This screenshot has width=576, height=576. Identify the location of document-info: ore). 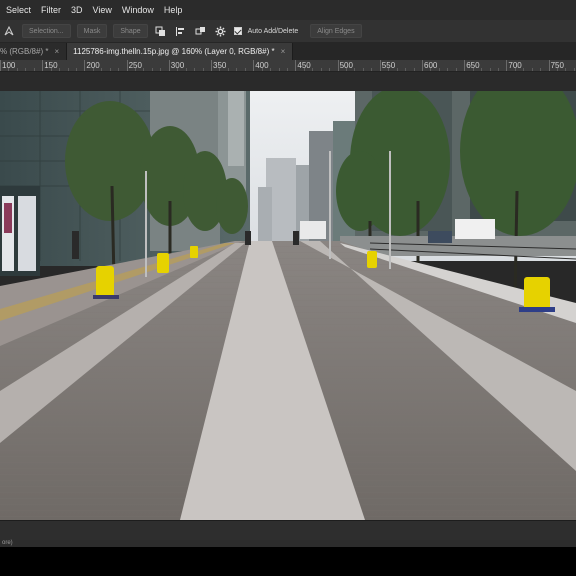
(288, 543).